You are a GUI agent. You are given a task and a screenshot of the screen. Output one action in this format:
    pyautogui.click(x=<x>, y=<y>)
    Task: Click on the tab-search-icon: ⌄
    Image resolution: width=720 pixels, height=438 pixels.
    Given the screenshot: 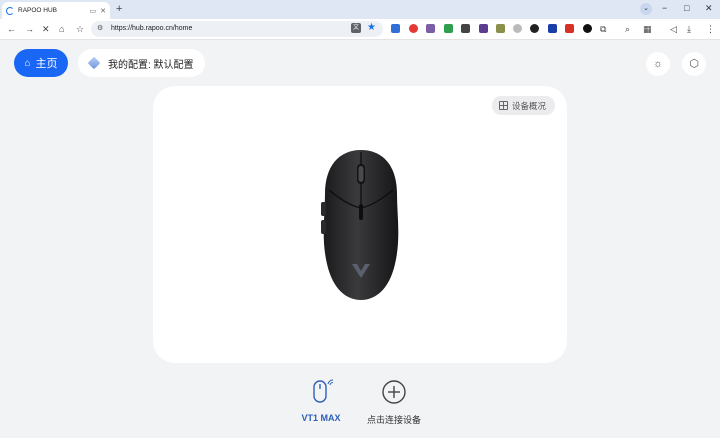 What is the action you would take?
    pyautogui.click(x=646, y=9)
    